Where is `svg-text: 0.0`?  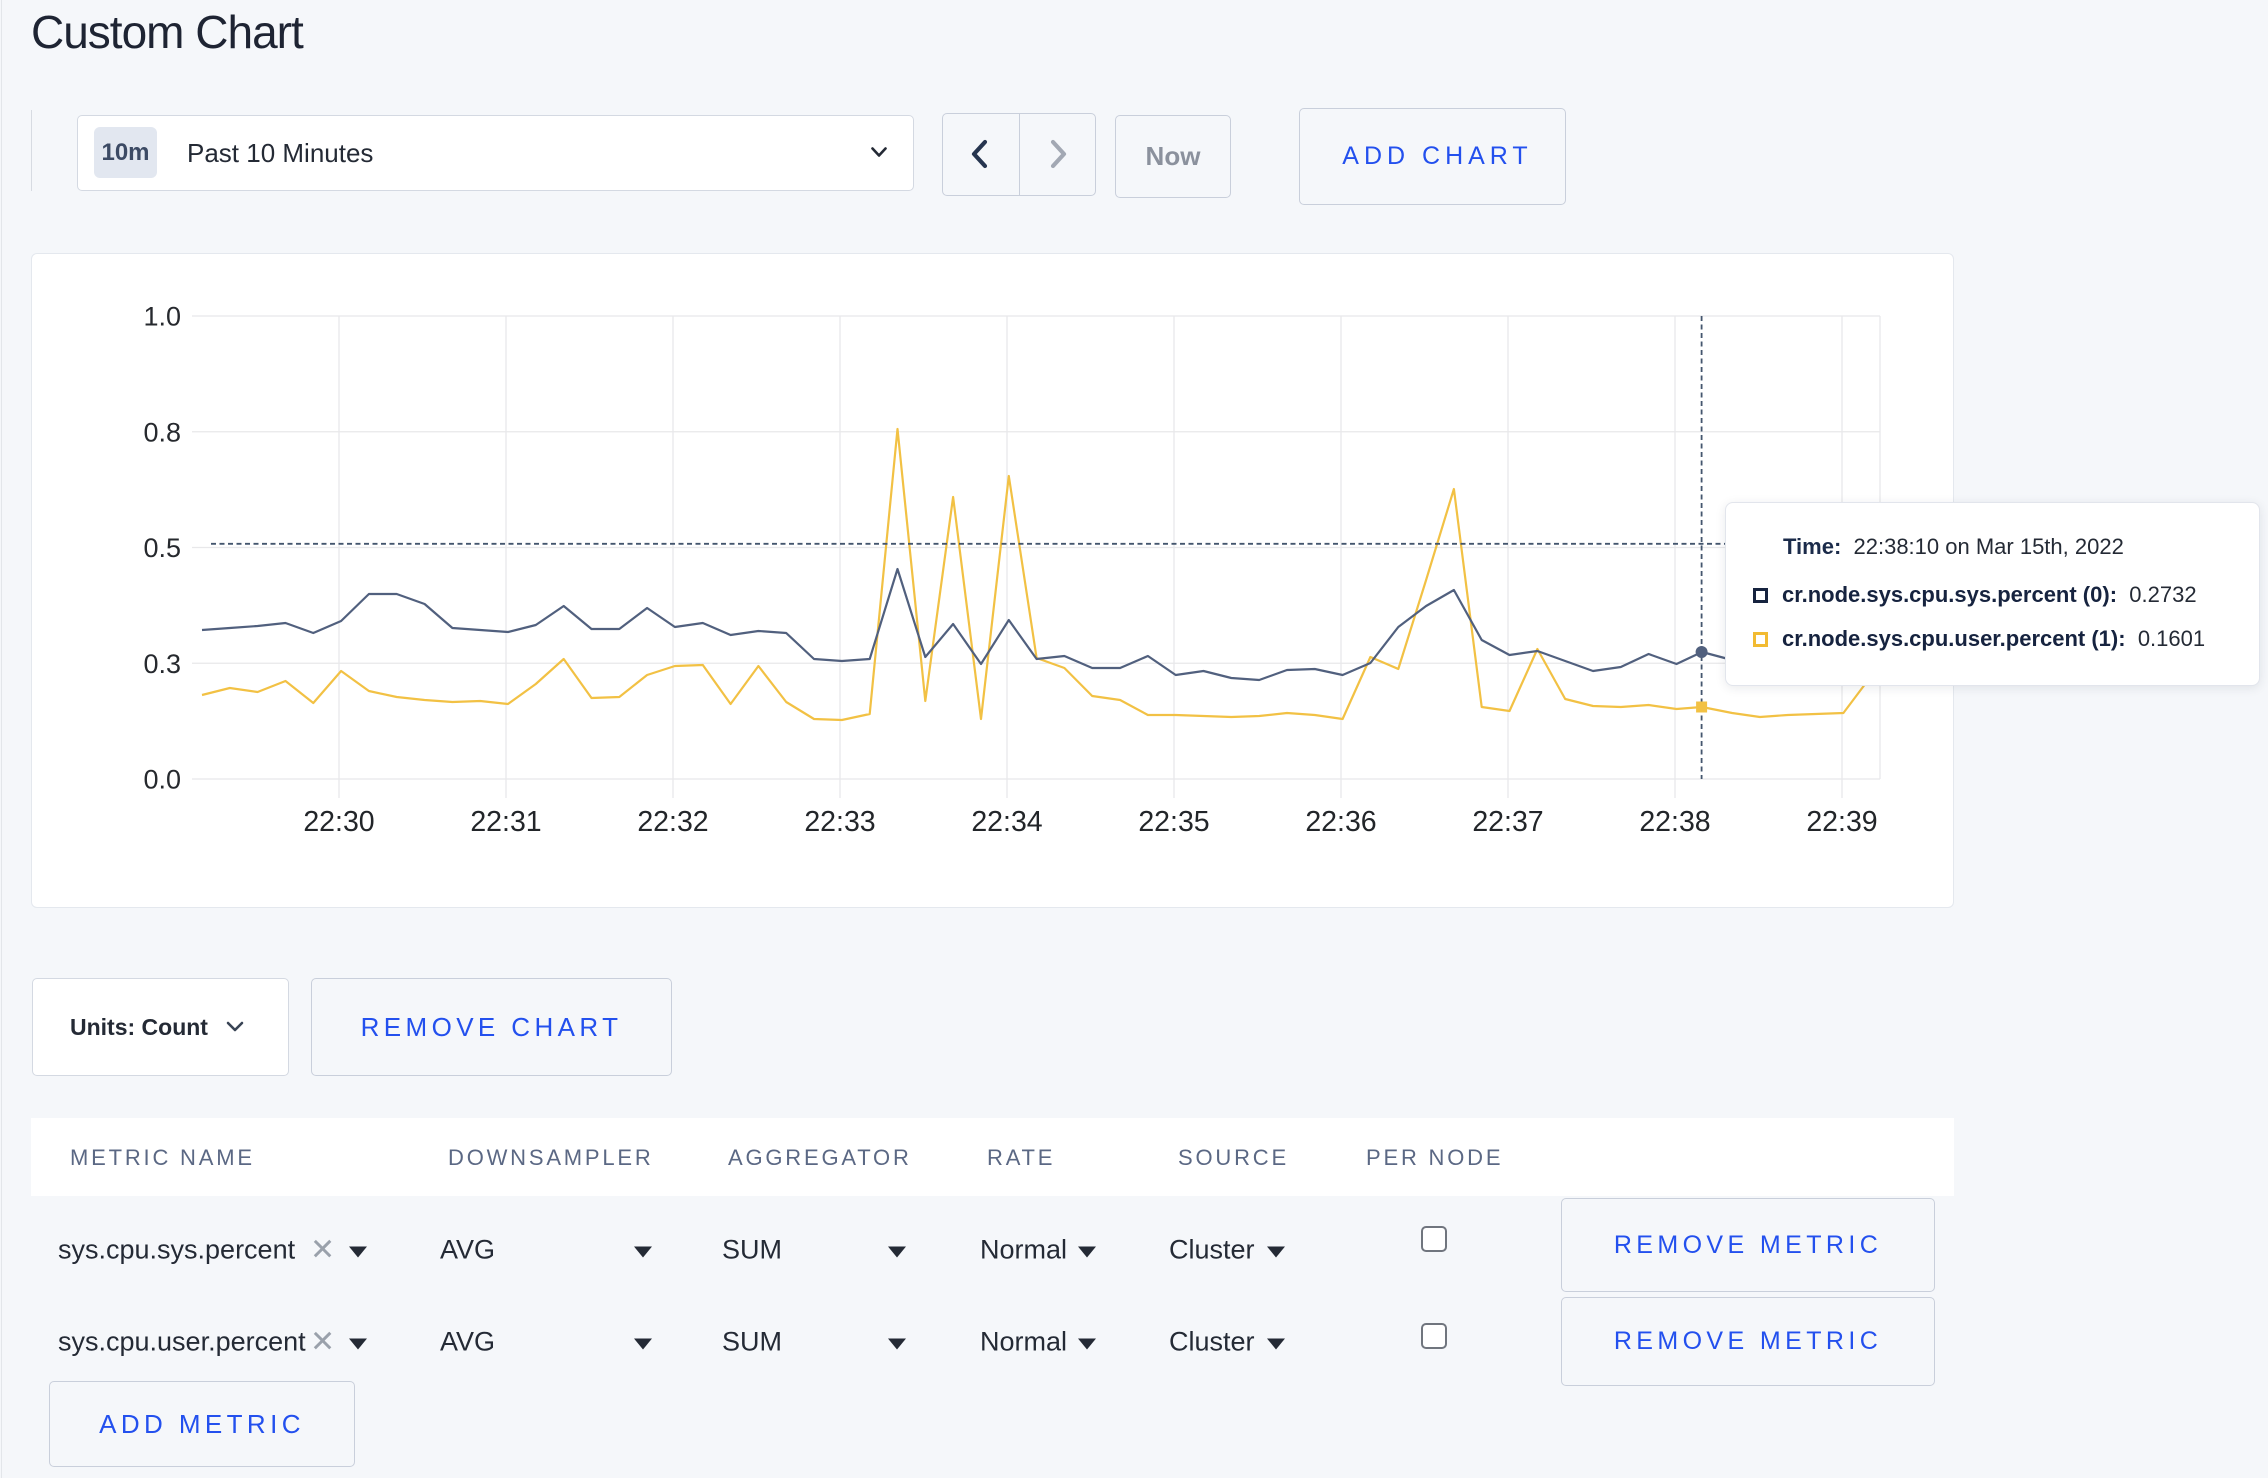 svg-text: 0.0 is located at coordinates (162, 780).